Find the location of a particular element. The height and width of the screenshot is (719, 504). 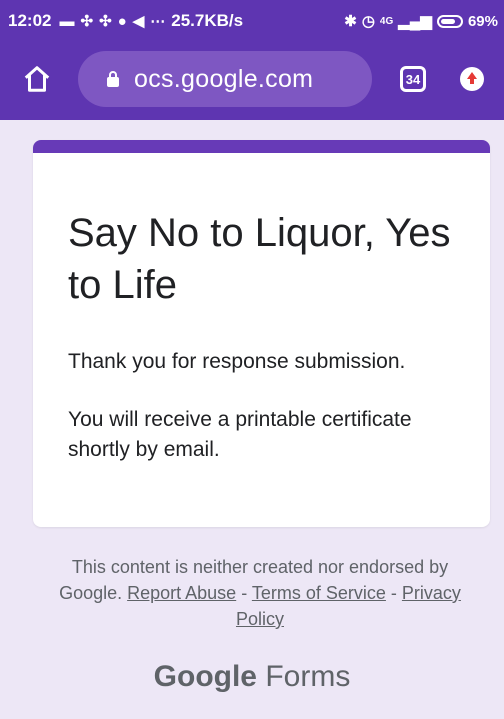

tab-switcher-button: 34 is located at coordinates (413, 79).